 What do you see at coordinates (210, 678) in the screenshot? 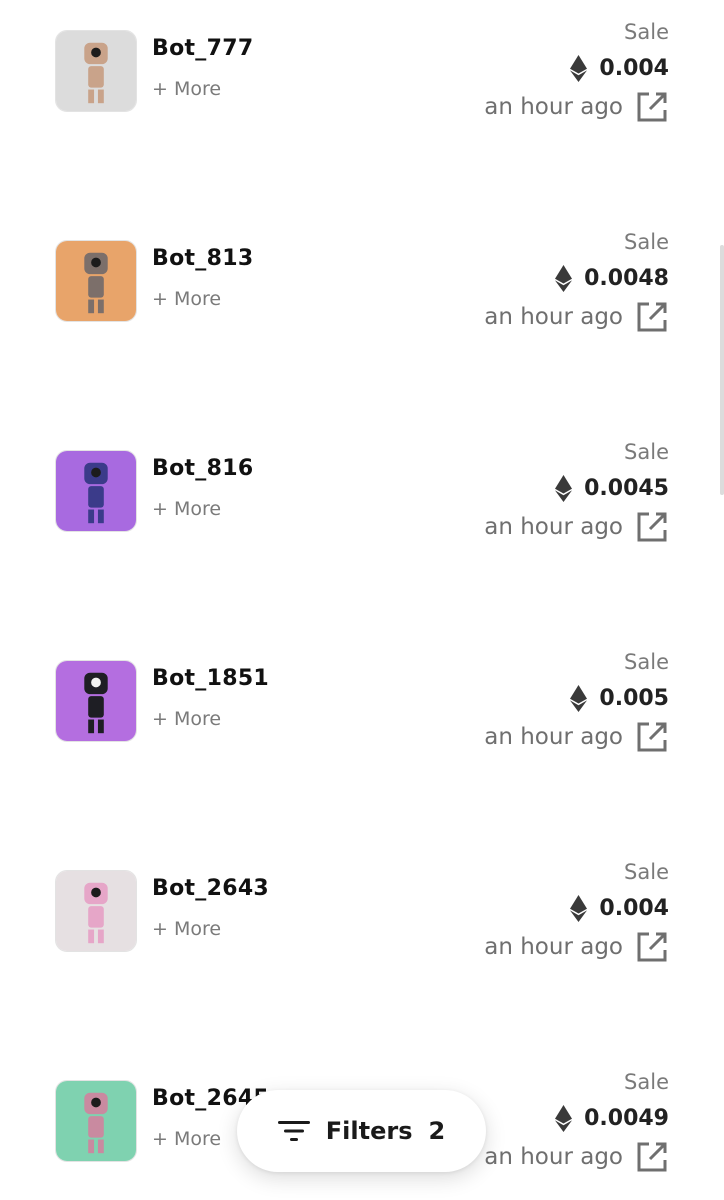
I see `item-name: Bot_1851` at bounding box center [210, 678].